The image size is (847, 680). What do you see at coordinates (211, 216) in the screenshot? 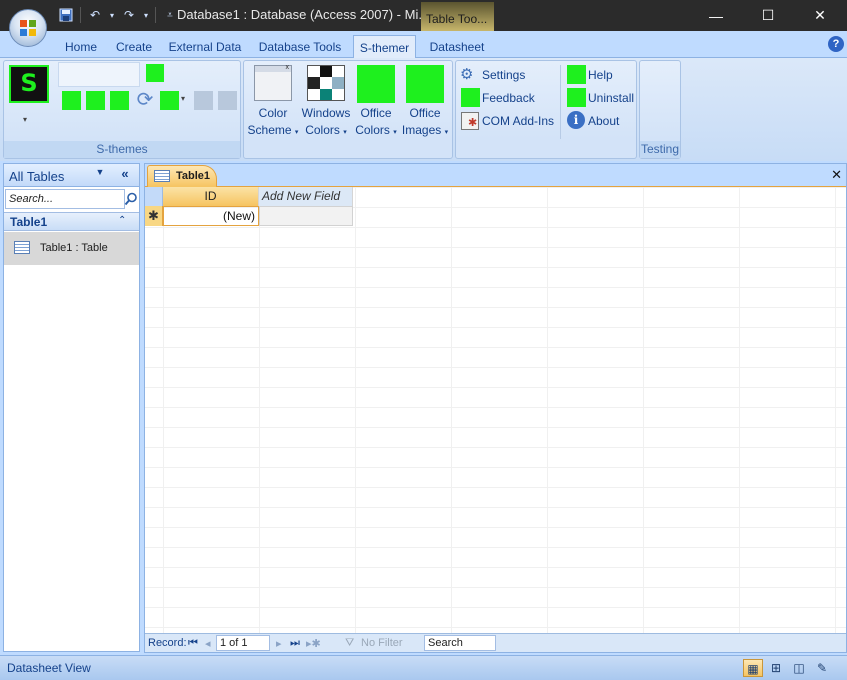
I see `cell-id-new: (New)` at bounding box center [211, 216].